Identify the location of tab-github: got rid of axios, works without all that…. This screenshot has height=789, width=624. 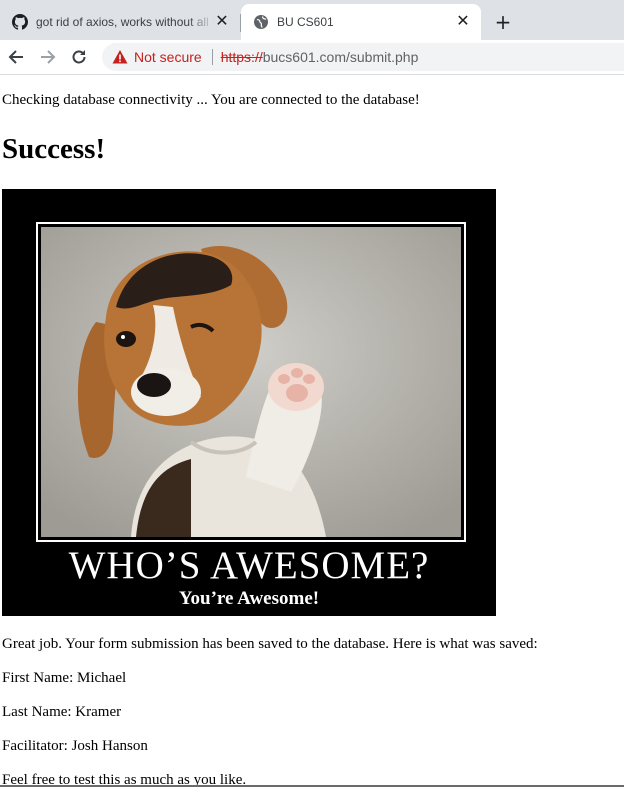
(120, 22).